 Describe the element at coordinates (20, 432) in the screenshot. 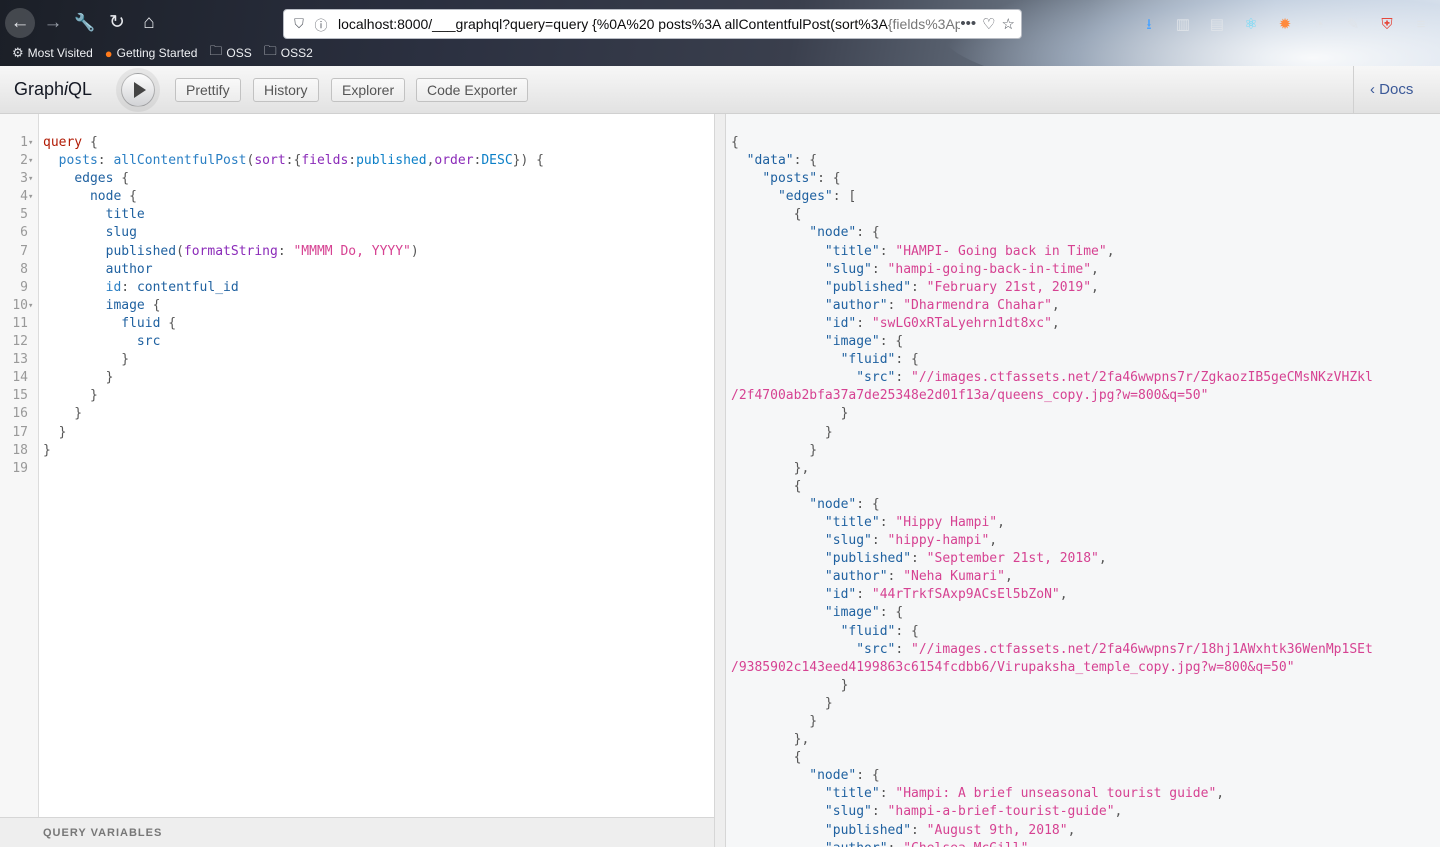

I see `line-number: 17` at that location.